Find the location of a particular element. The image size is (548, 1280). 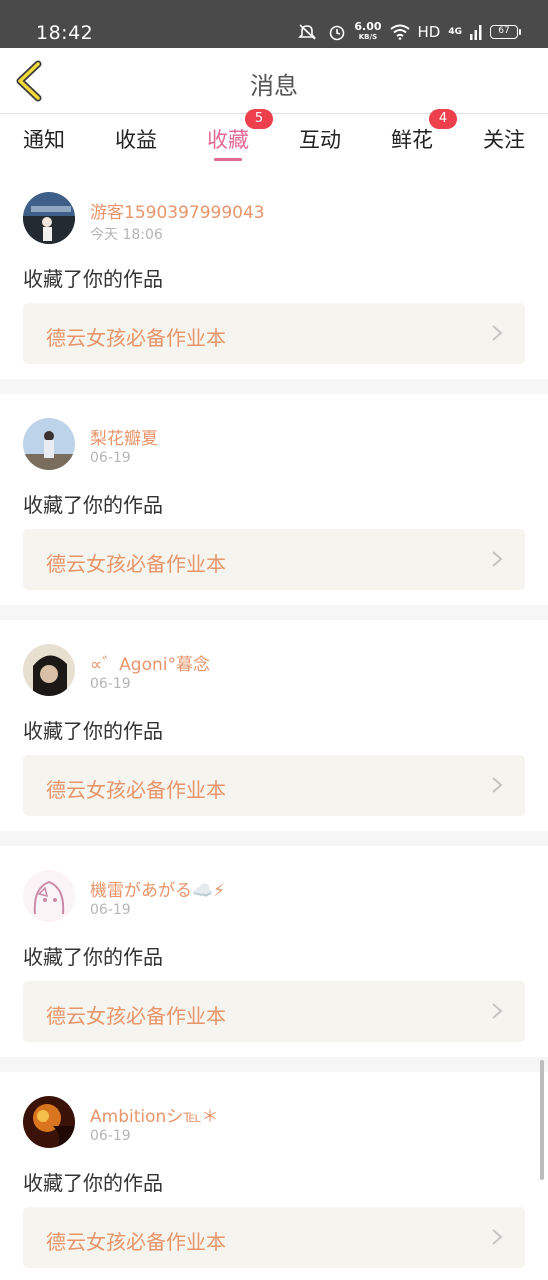

mute-icon is located at coordinates (307, 32).